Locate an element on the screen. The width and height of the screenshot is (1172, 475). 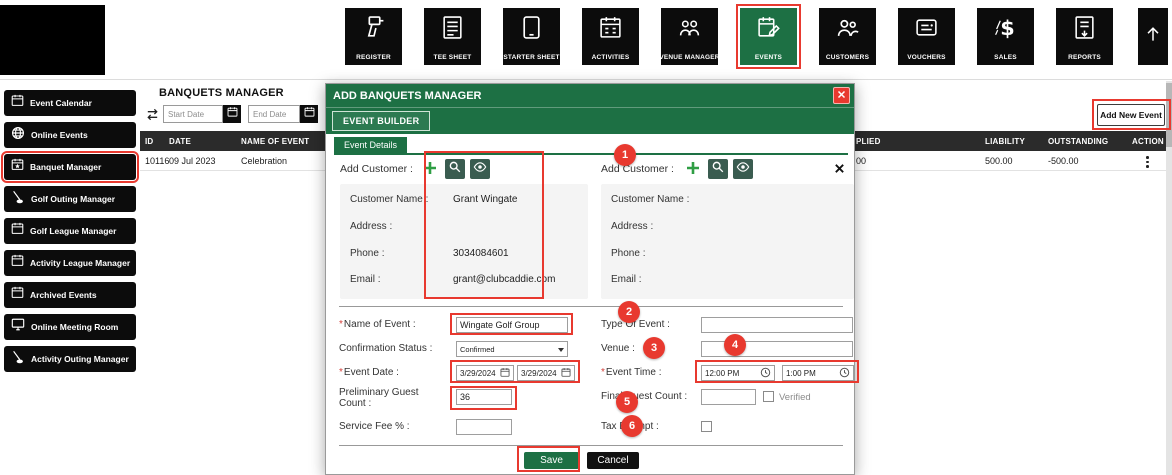
row-name: Celebration is located at coordinates (264, 161).